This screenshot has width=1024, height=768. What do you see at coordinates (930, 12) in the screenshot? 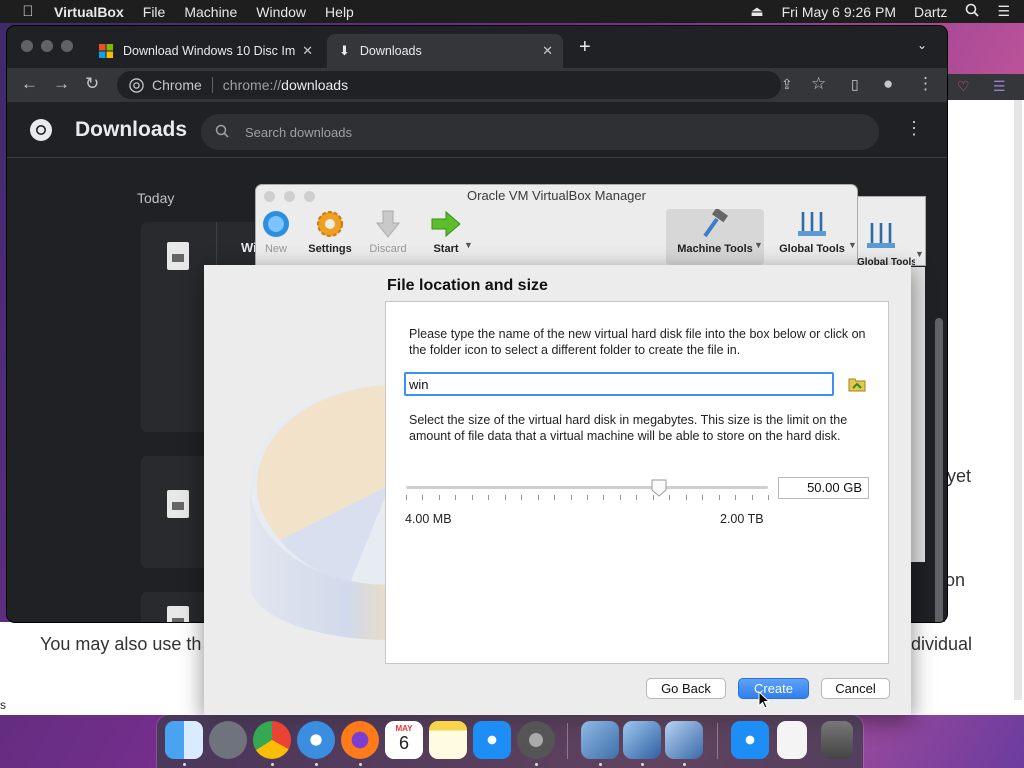
I see `menubar-user: Dartz` at bounding box center [930, 12].